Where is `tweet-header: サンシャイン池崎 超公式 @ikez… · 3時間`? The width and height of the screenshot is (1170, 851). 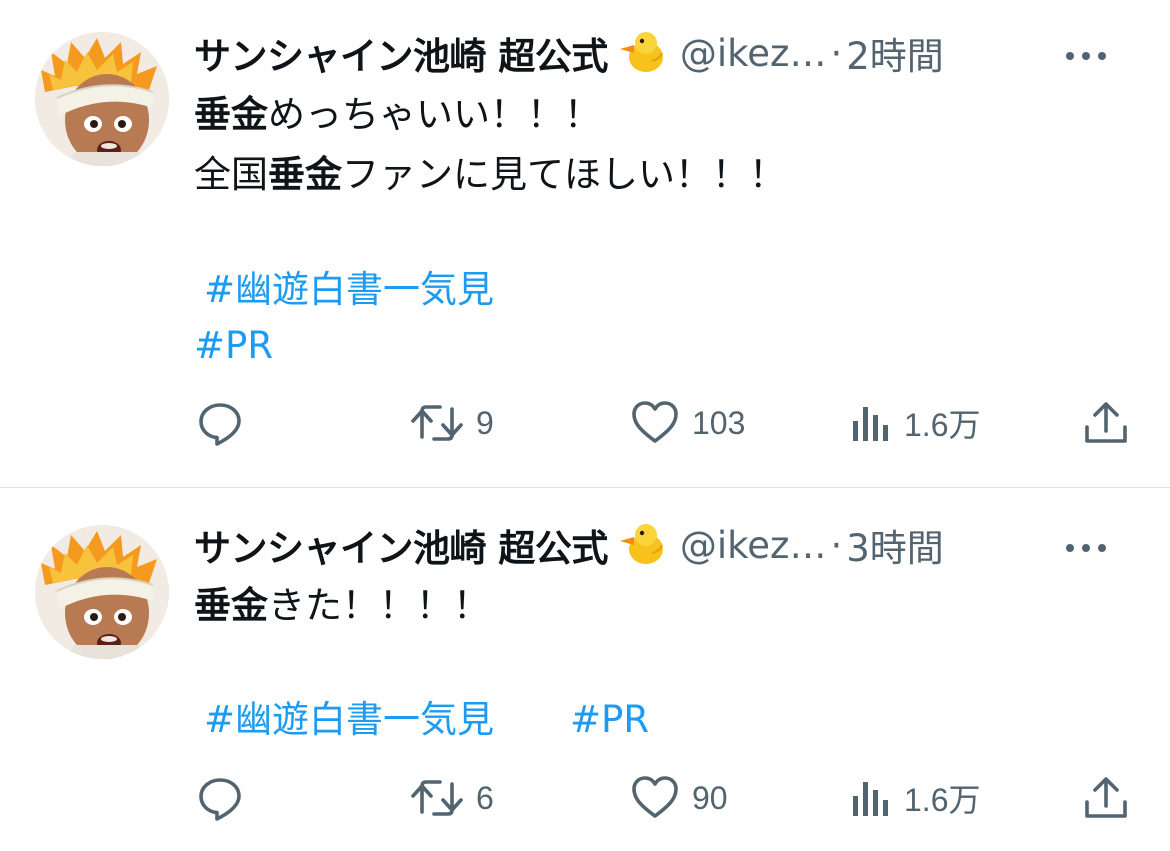 tweet-header: サンシャイン池崎 超公式 @ikez… · 3時間 is located at coordinates (672, 545).